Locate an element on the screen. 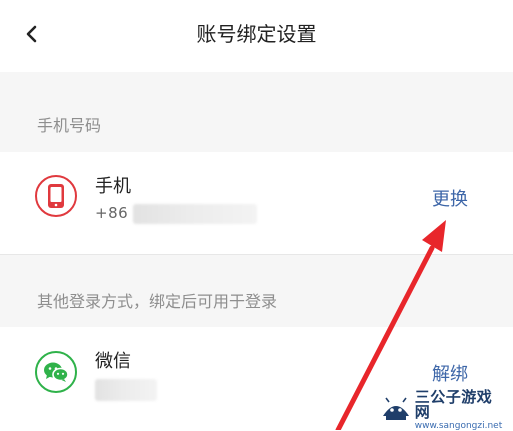  wechat-account-redacted is located at coordinates (126, 390).